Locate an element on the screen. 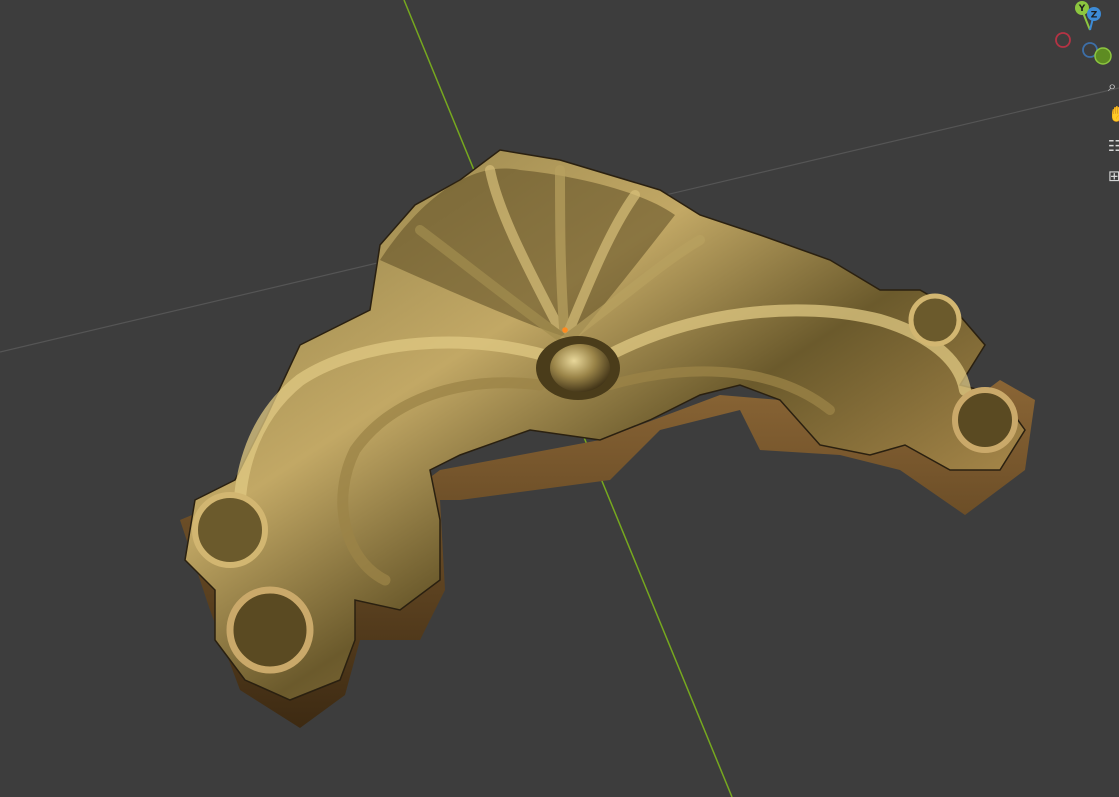 The height and width of the screenshot is (797, 1119). camera-icon: ☷ is located at coordinates (1113, 146).